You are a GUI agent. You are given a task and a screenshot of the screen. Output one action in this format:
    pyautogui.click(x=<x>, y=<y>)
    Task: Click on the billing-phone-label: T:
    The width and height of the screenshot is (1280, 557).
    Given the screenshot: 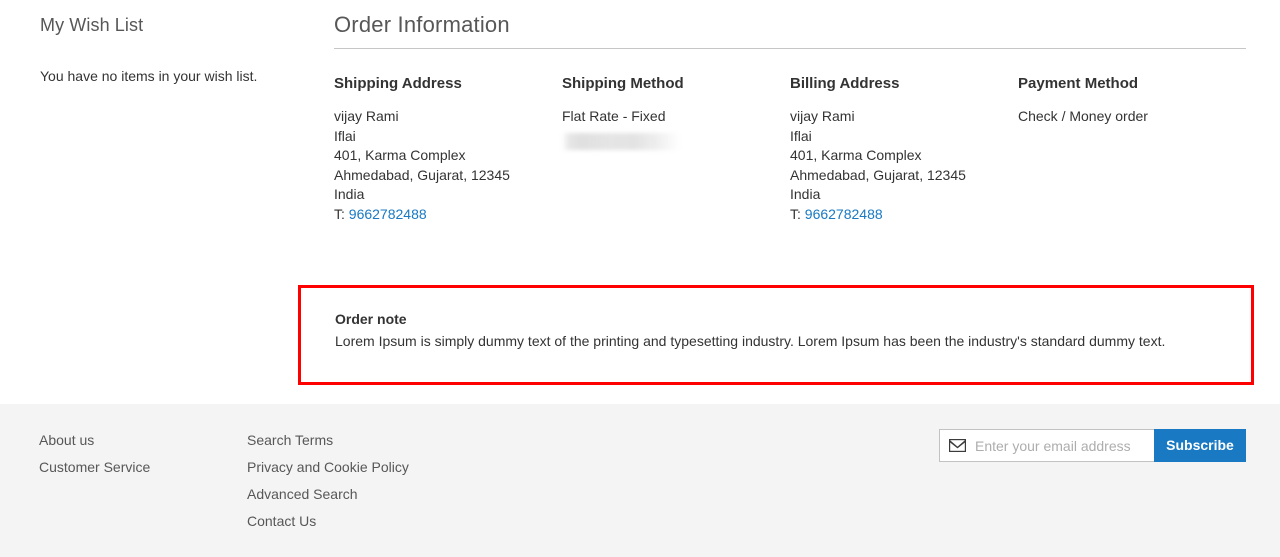 What is the action you would take?
    pyautogui.click(x=795, y=213)
    